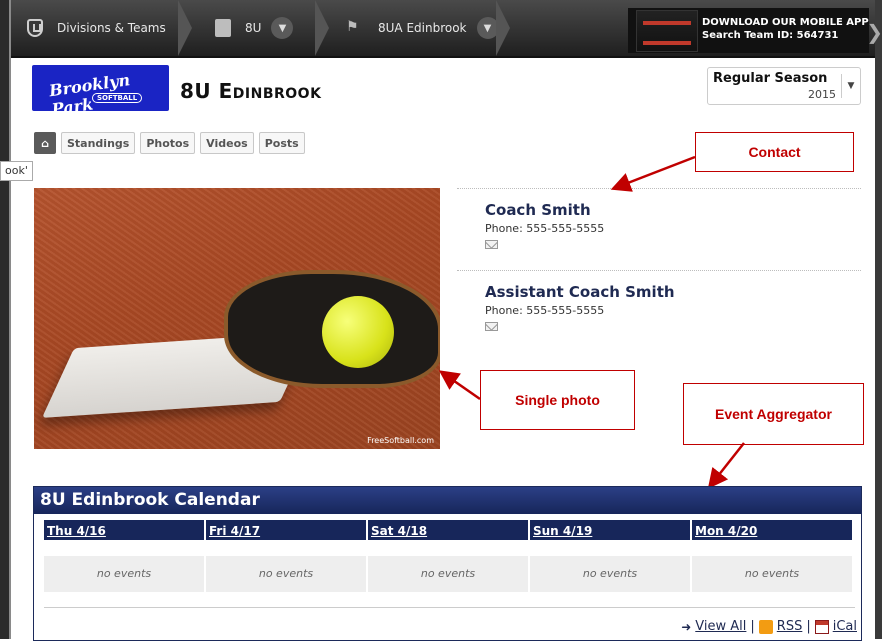 Image resolution: width=882 pixels, height=641 pixels. What do you see at coordinates (449, 607) in the screenshot?
I see `calendar-divider` at bounding box center [449, 607].